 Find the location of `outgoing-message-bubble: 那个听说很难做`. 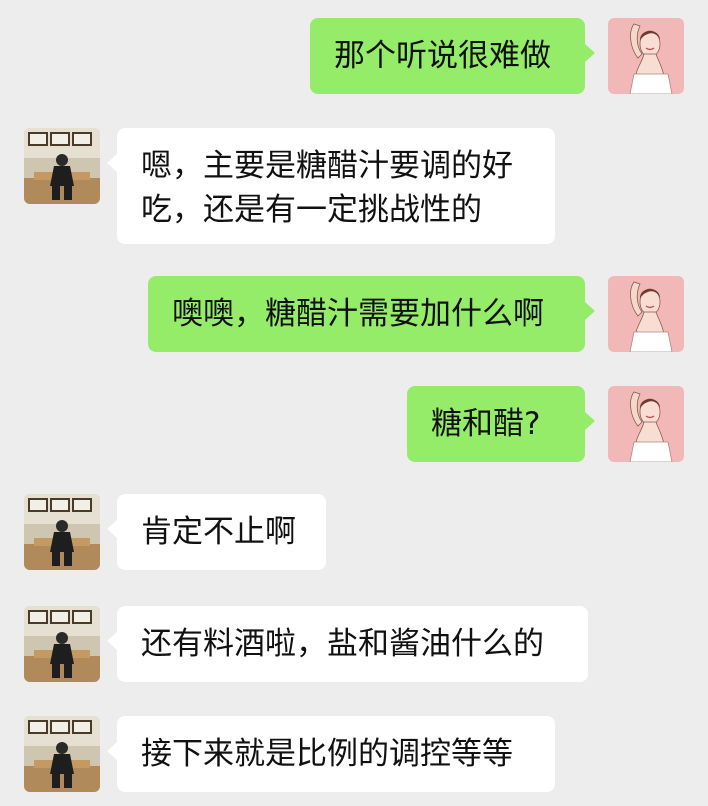

outgoing-message-bubble: 那个听说很难做 is located at coordinates (452, 56).